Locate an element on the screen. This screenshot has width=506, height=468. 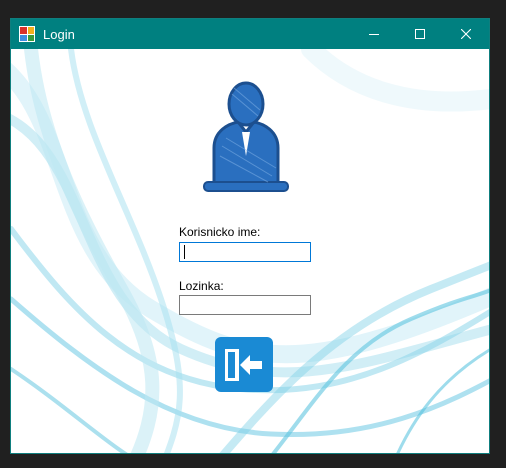
login-arrow-icon is located at coordinates (243, 364).